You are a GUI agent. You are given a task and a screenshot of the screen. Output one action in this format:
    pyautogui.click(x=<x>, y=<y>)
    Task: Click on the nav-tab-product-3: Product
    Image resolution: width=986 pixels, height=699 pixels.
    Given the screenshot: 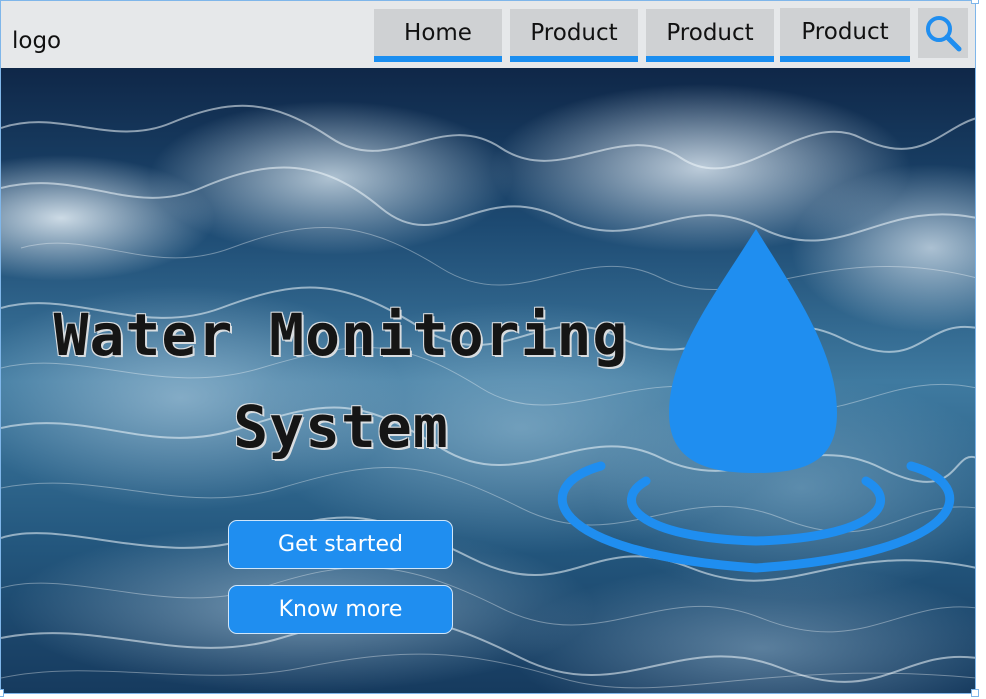 What is the action you would take?
    pyautogui.click(x=845, y=35)
    